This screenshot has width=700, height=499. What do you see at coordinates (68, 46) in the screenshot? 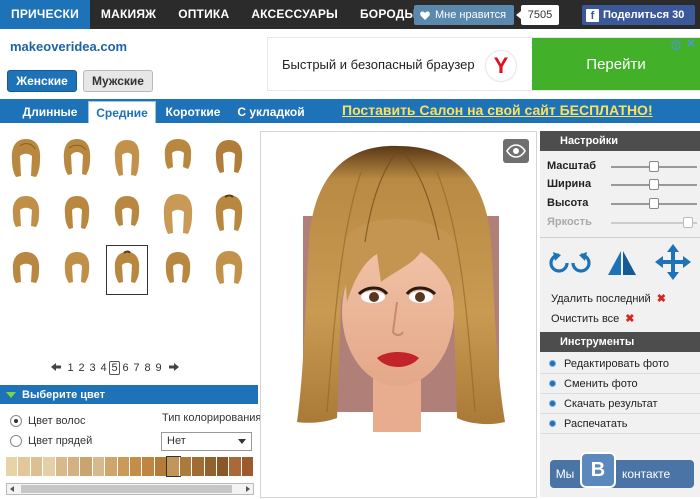
I see `site-logo: makeoveridea.com` at bounding box center [68, 46].